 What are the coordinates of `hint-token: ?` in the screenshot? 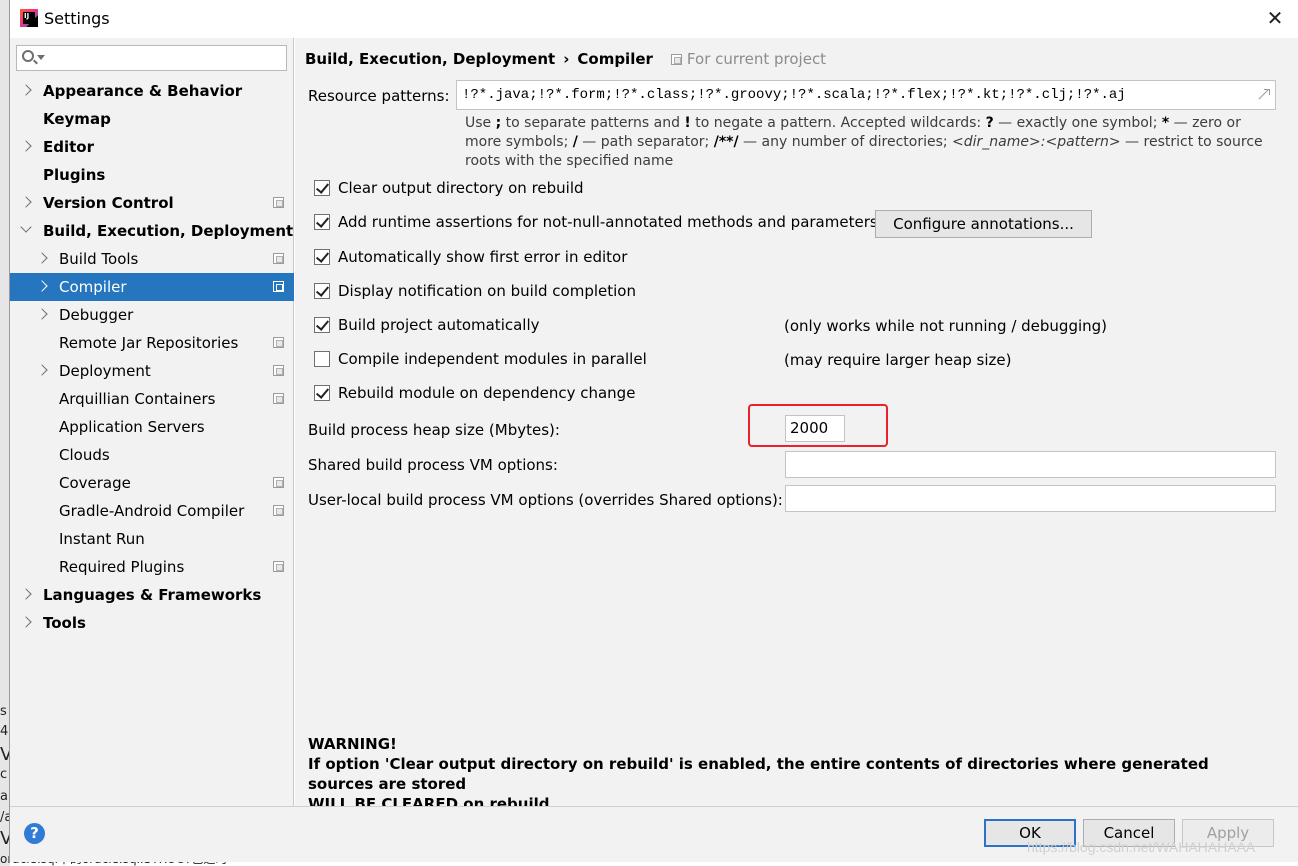 It's located at (989, 123).